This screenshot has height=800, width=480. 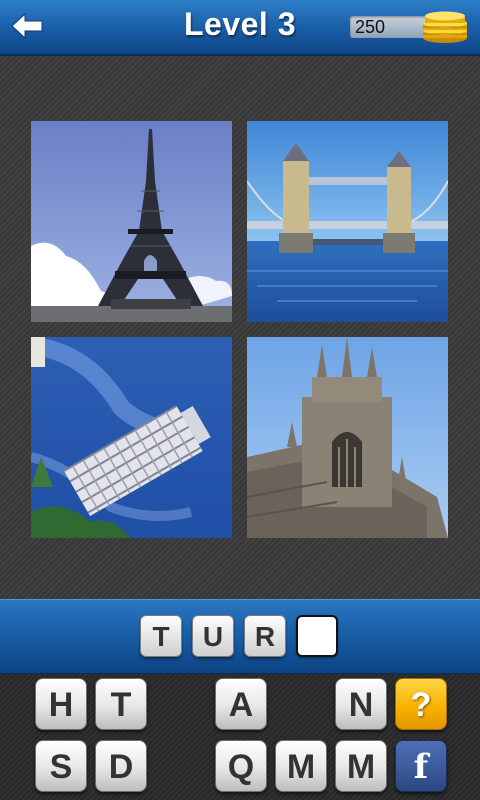 I want to click on answer-slot-2: U, so click(x=213, y=636).